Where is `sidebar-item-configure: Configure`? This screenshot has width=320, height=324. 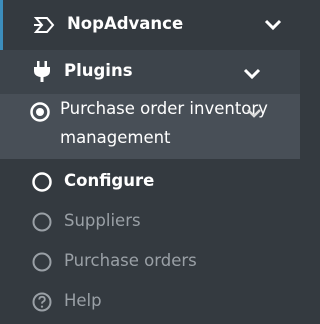 sidebar-item-configure: Configure is located at coordinates (150, 181).